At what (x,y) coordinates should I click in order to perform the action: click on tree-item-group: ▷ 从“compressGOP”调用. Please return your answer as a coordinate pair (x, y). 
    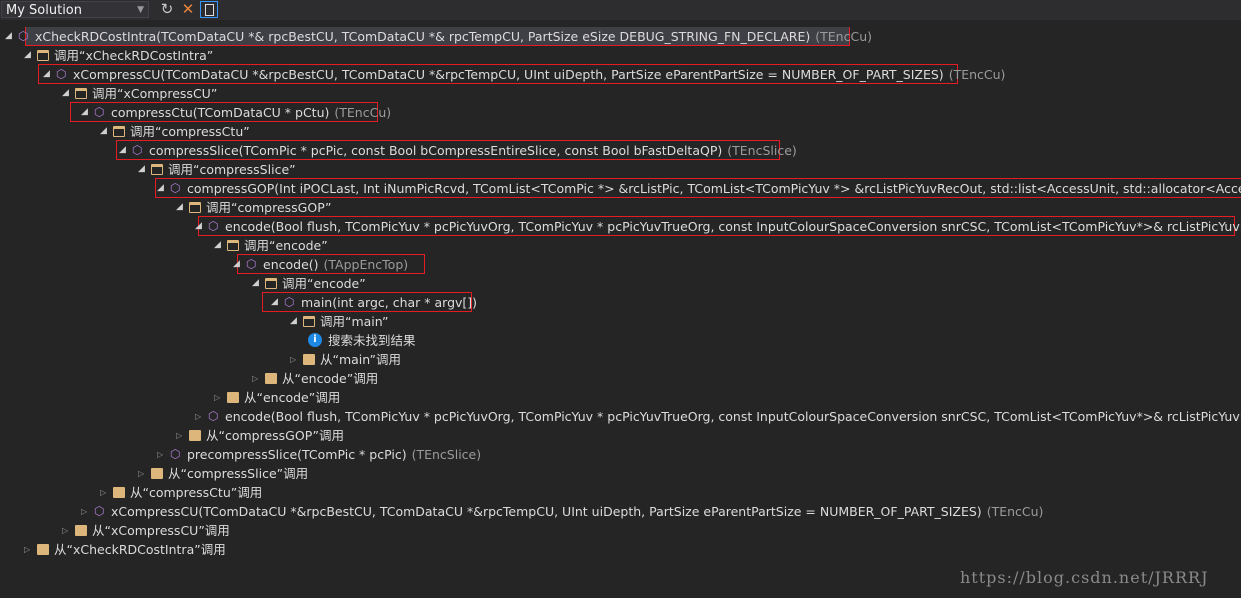
    Looking at the image, I should click on (620, 435).